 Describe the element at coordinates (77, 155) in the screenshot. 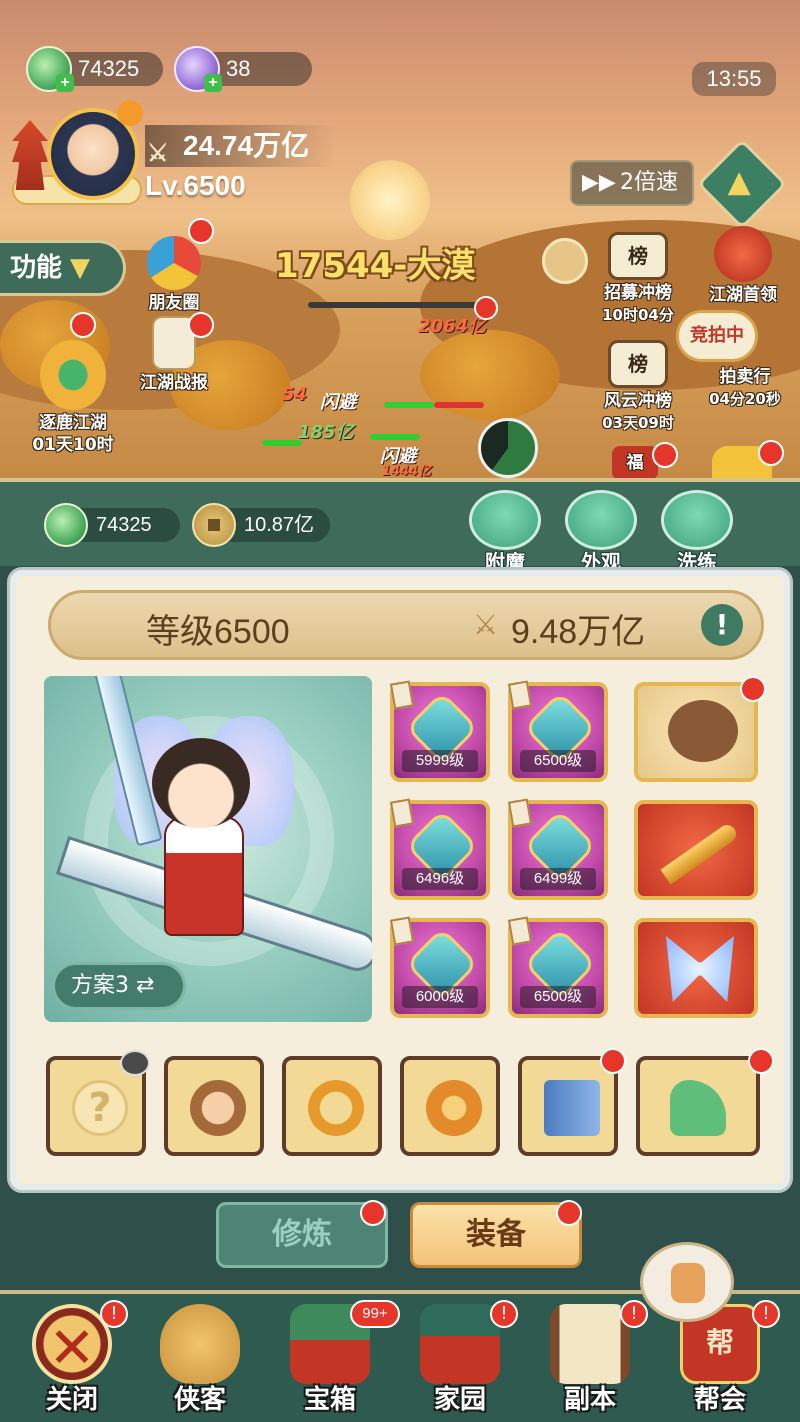

I see `player-avatar-frame` at that location.